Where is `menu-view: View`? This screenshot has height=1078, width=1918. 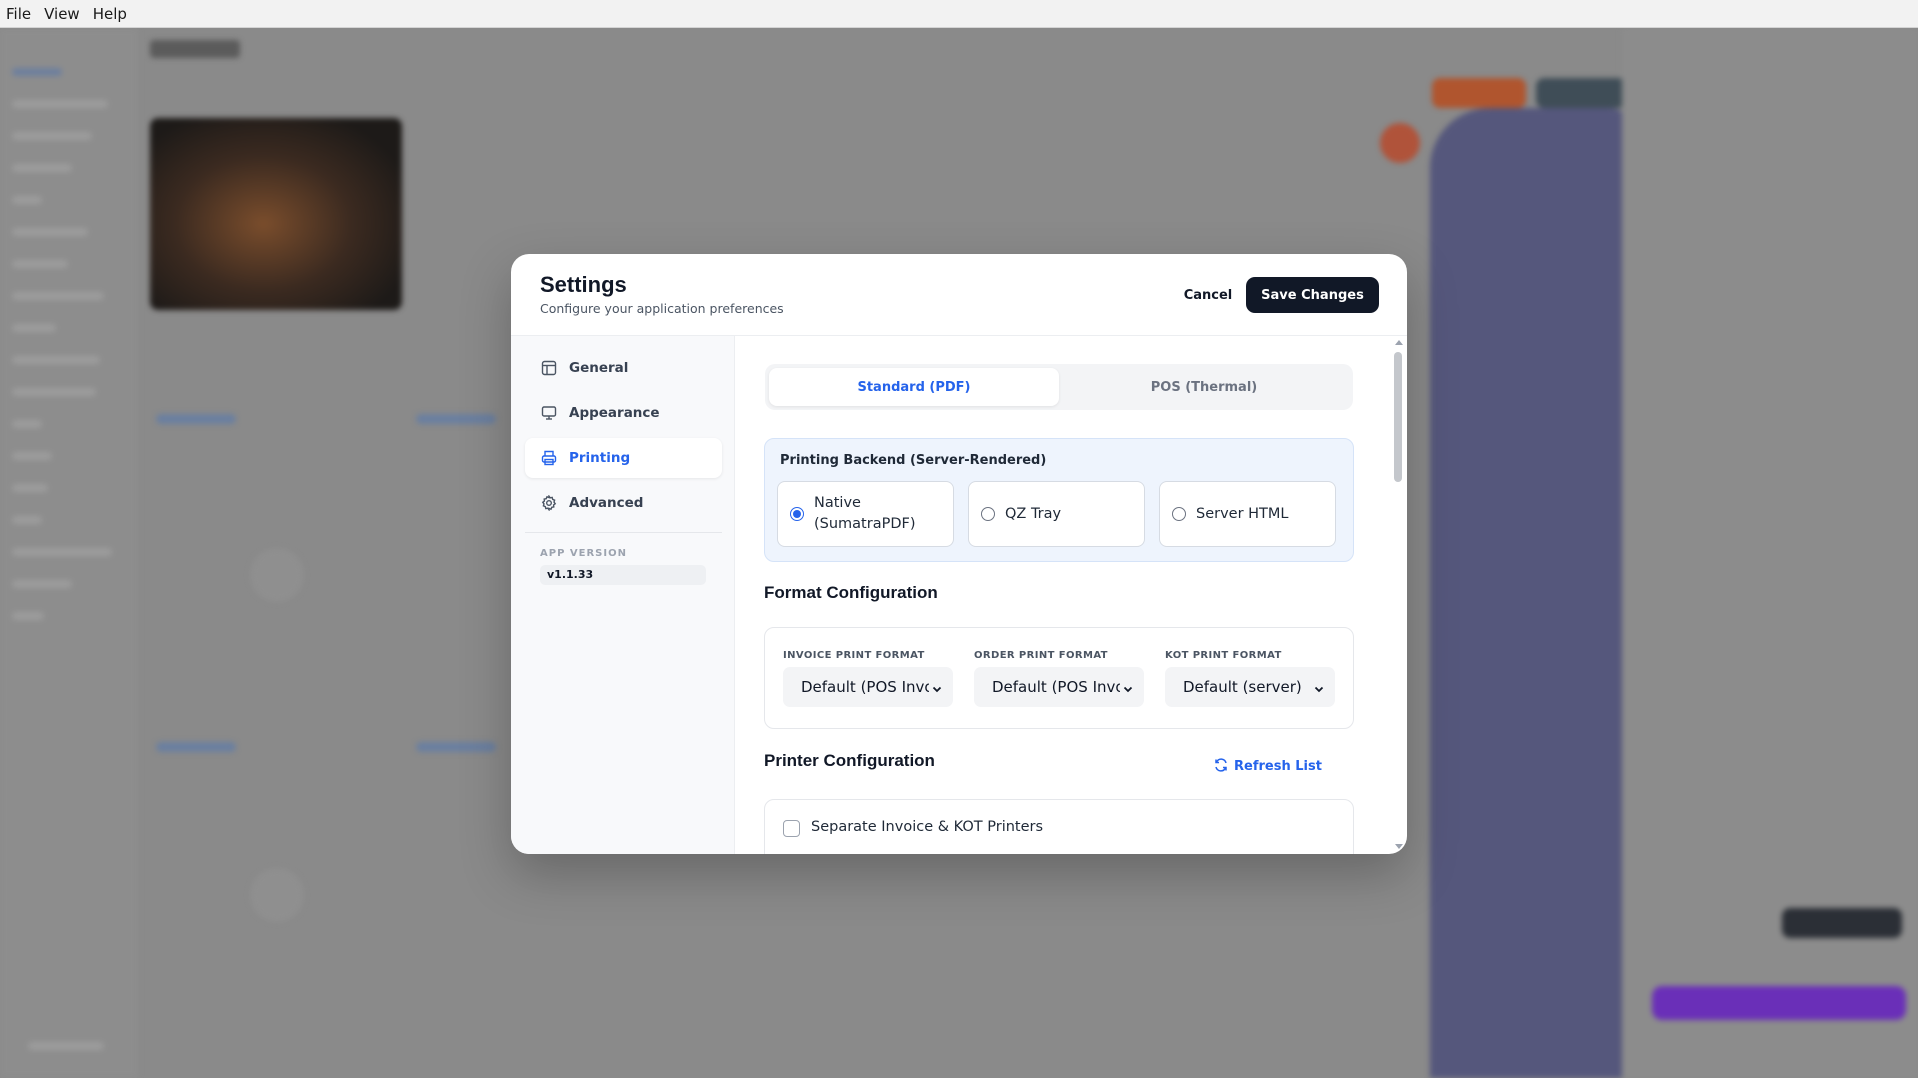
menu-view: View is located at coordinates (62, 14).